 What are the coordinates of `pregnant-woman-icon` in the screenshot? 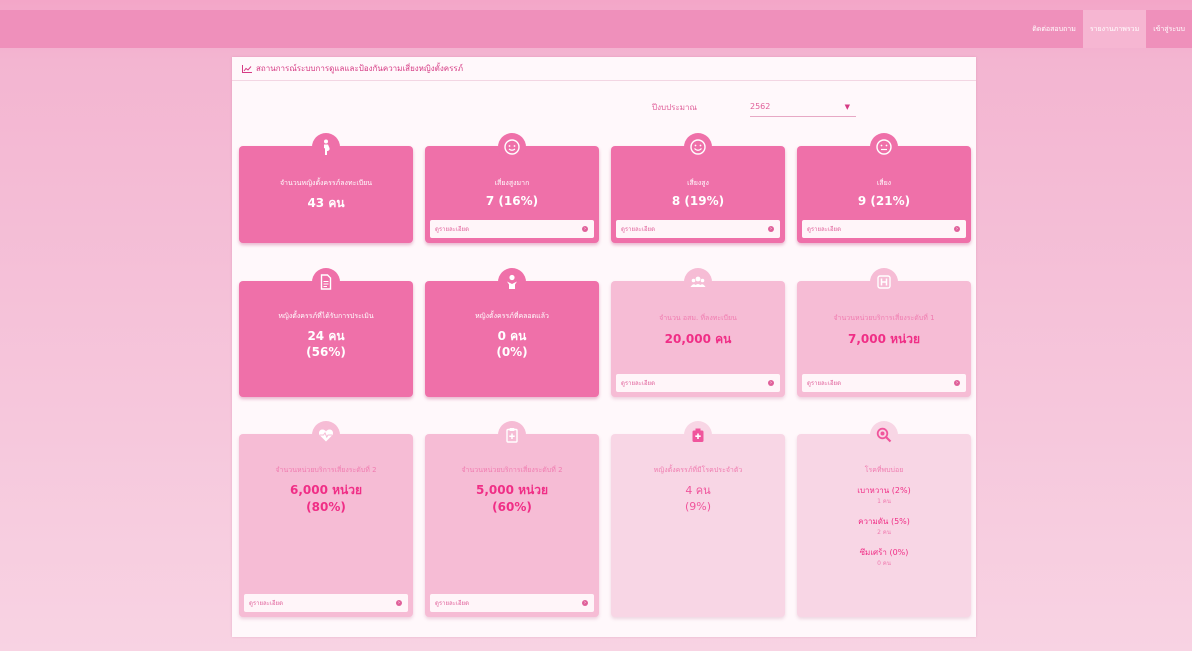 It's located at (326, 147).